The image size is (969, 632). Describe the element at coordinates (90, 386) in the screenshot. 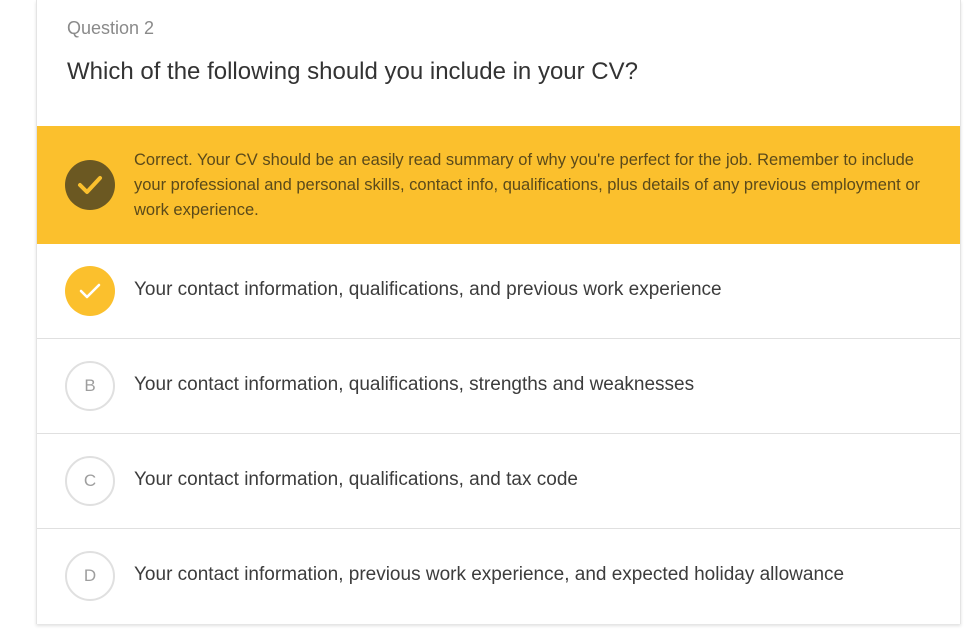

I see `option-marker: B` at that location.